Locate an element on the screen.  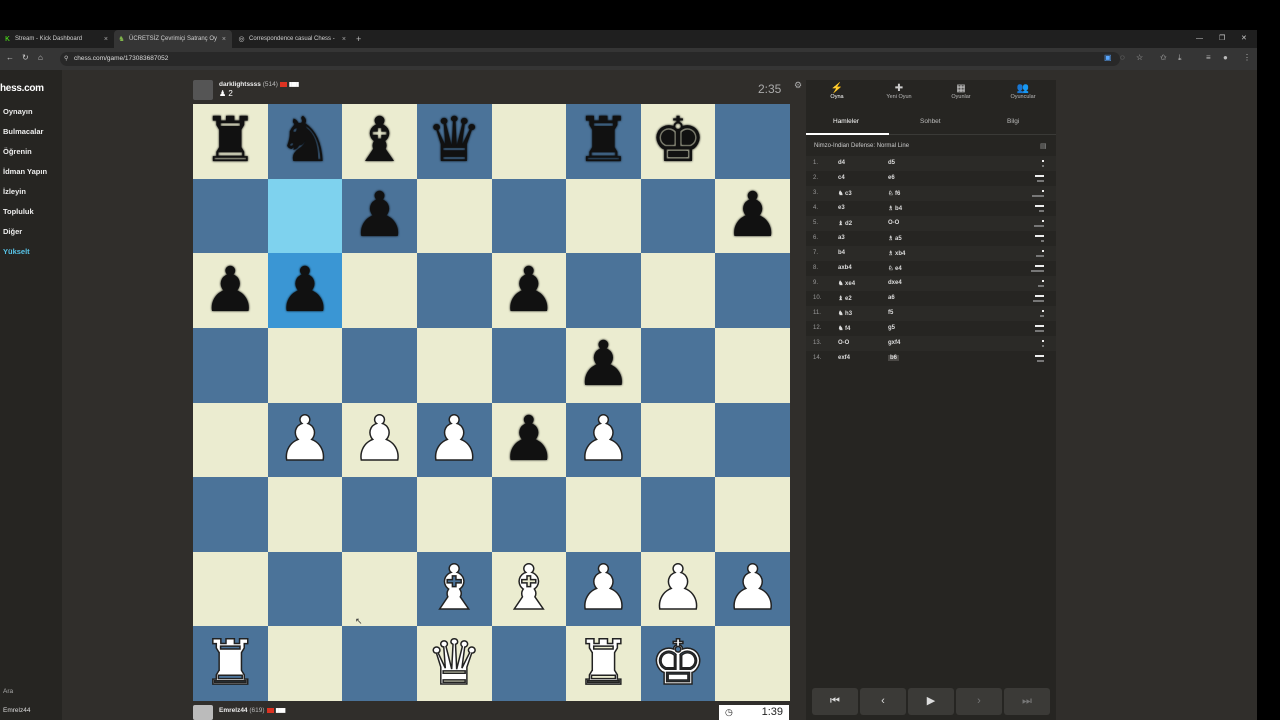
square-h7: ♟ is located at coordinates (752, 216).